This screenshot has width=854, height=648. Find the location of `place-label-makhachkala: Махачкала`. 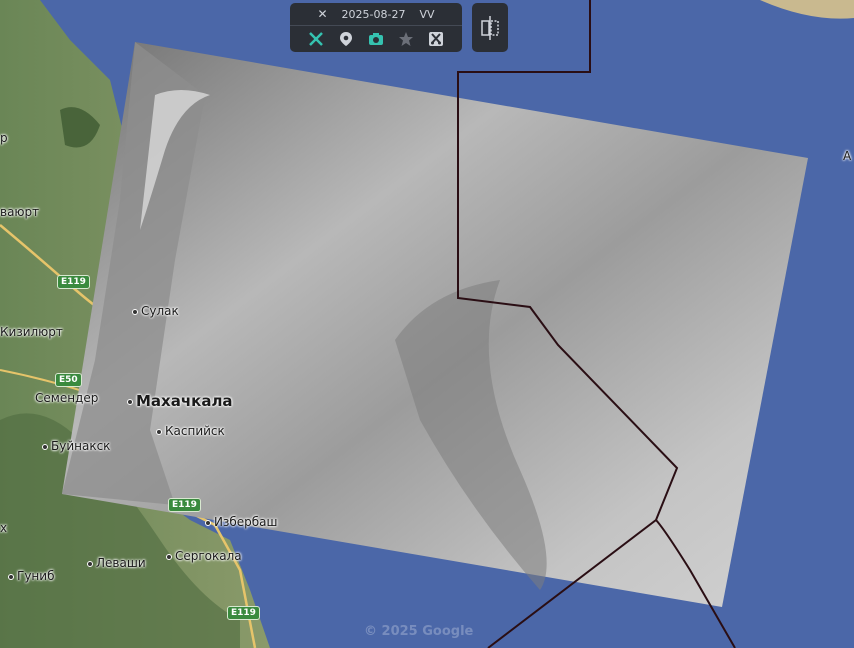

place-label-makhachkala: Махачкала is located at coordinates (180, 401).